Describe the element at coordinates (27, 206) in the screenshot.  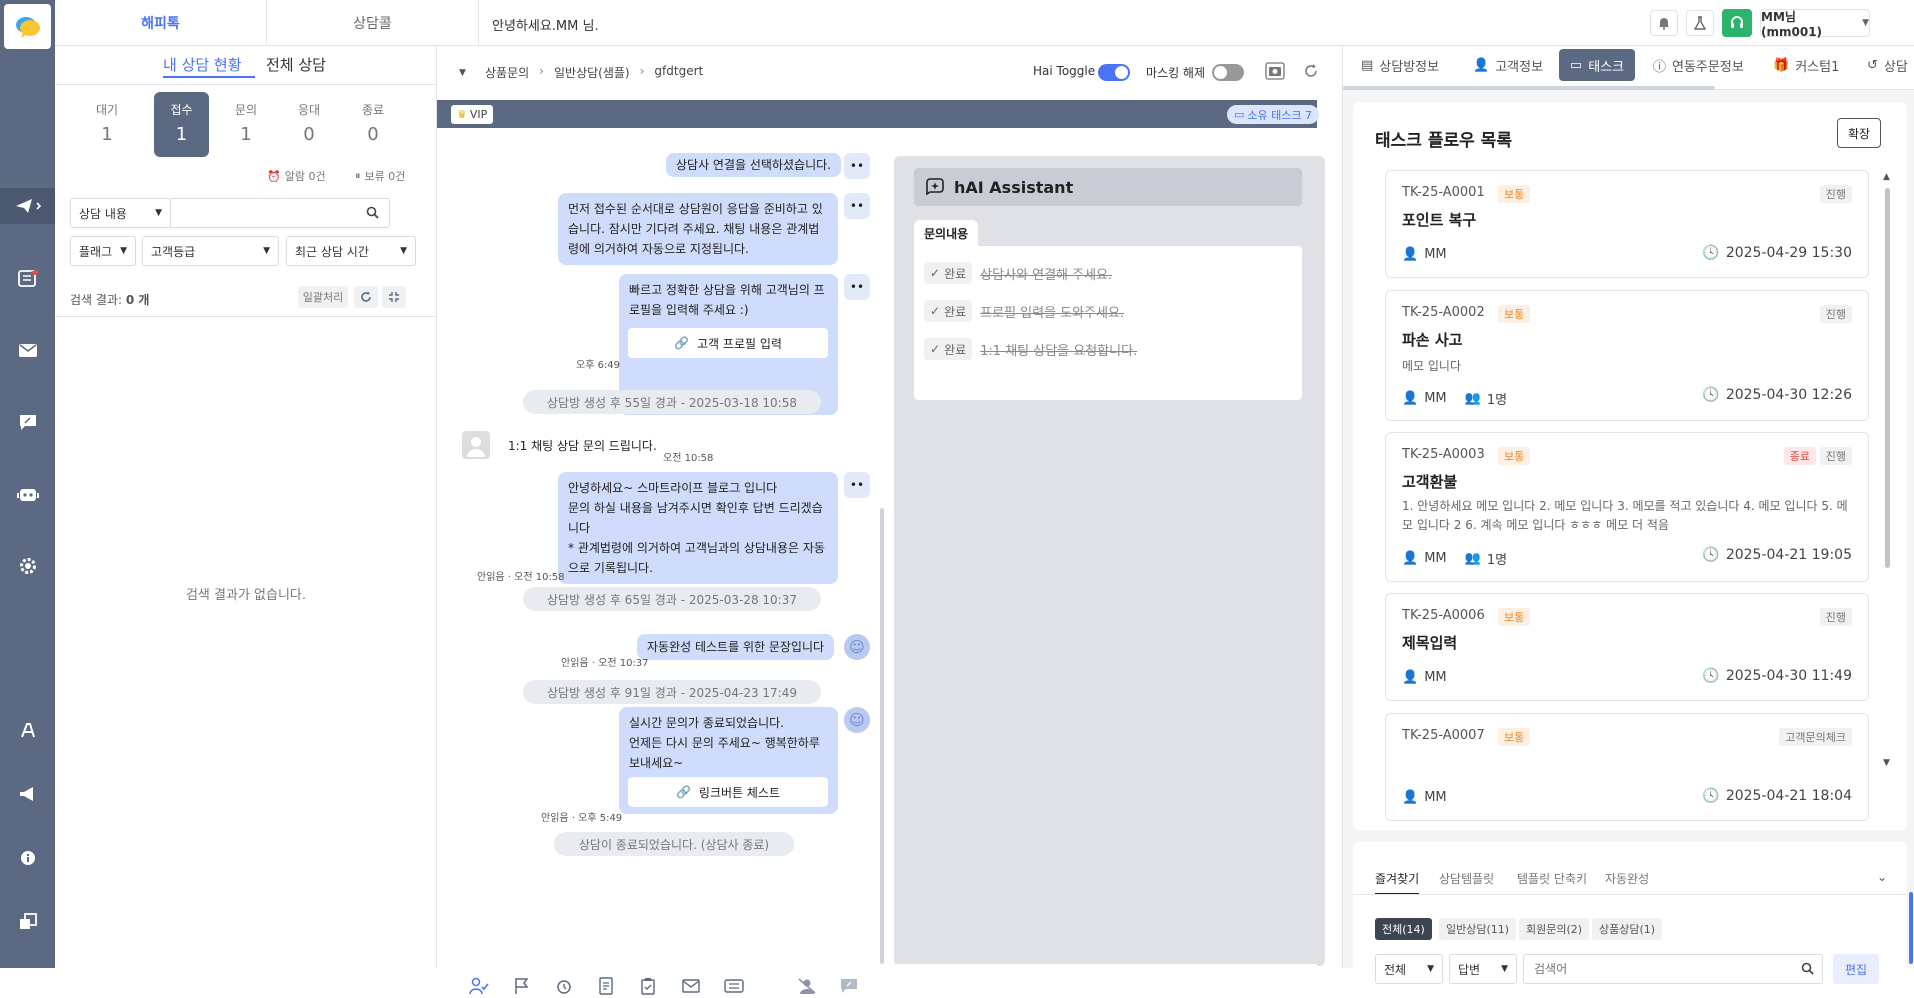
I see `nav-send-icon` at that location.